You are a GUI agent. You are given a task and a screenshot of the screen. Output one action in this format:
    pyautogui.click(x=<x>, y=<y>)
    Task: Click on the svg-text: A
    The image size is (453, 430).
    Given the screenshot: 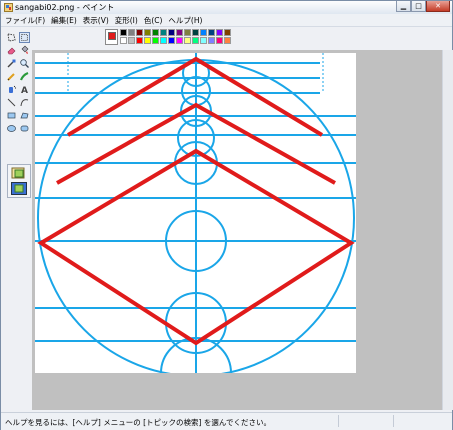 What is the action you would take?
    pyautogui.click(x=24, y=90)
    